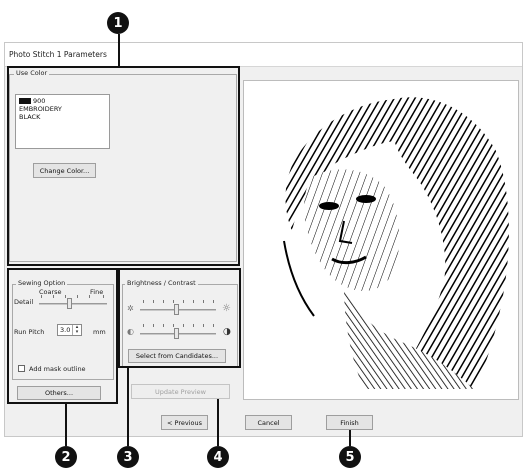  I want to click on callout-badge-2: 2, so click(66, 457).